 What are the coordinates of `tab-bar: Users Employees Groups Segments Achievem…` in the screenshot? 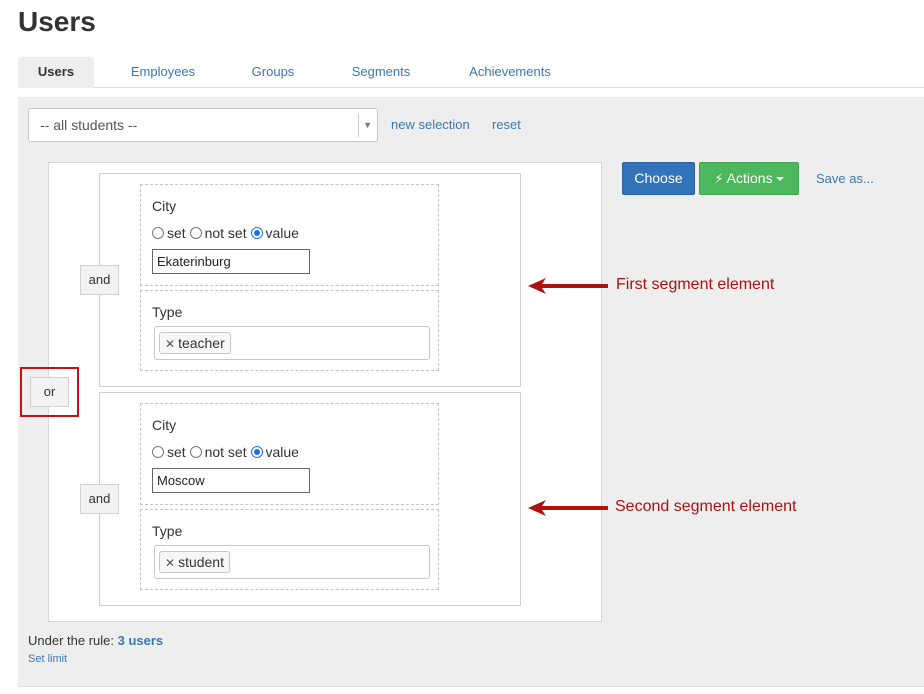 It's located at (471, 72).